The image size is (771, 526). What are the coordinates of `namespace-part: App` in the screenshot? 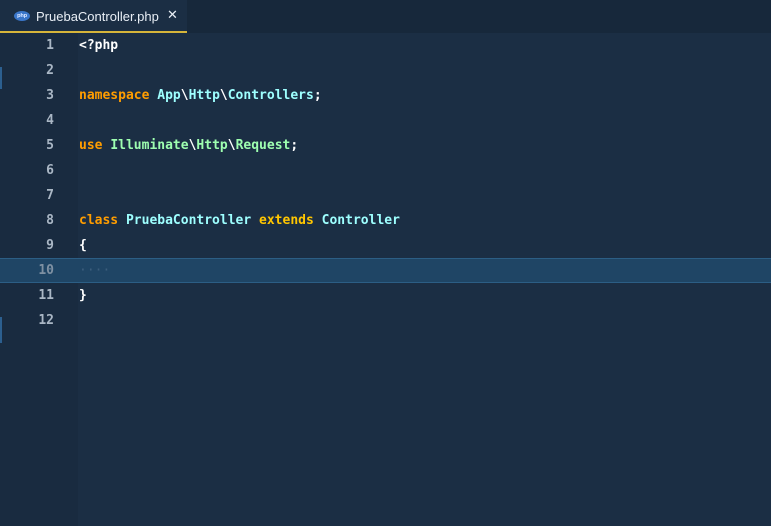 It's located at (169, 95).